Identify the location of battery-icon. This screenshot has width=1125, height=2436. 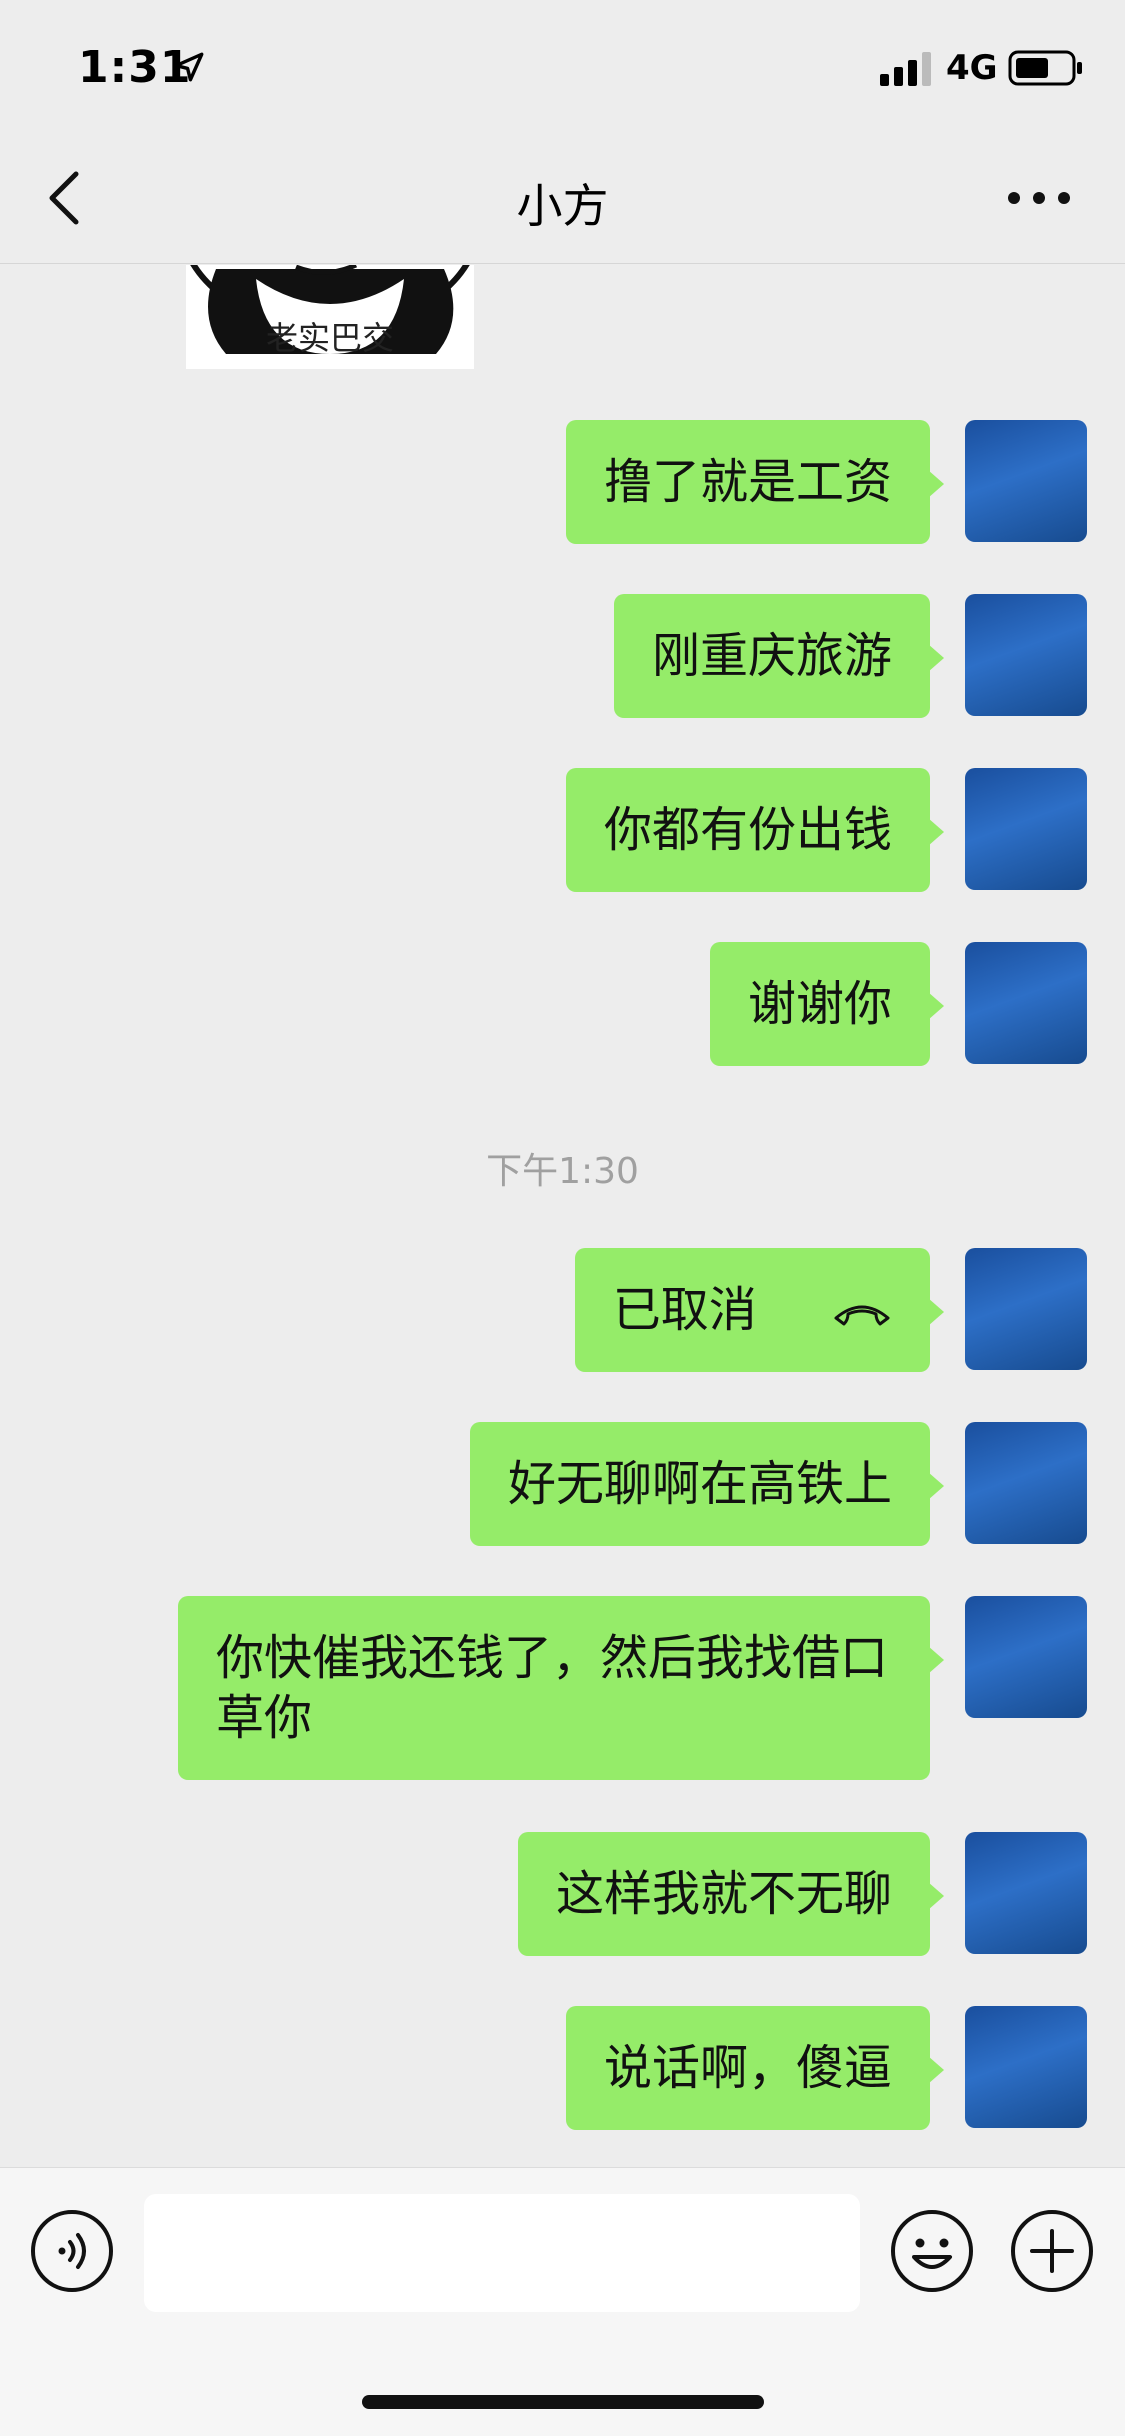
(1045, 68).